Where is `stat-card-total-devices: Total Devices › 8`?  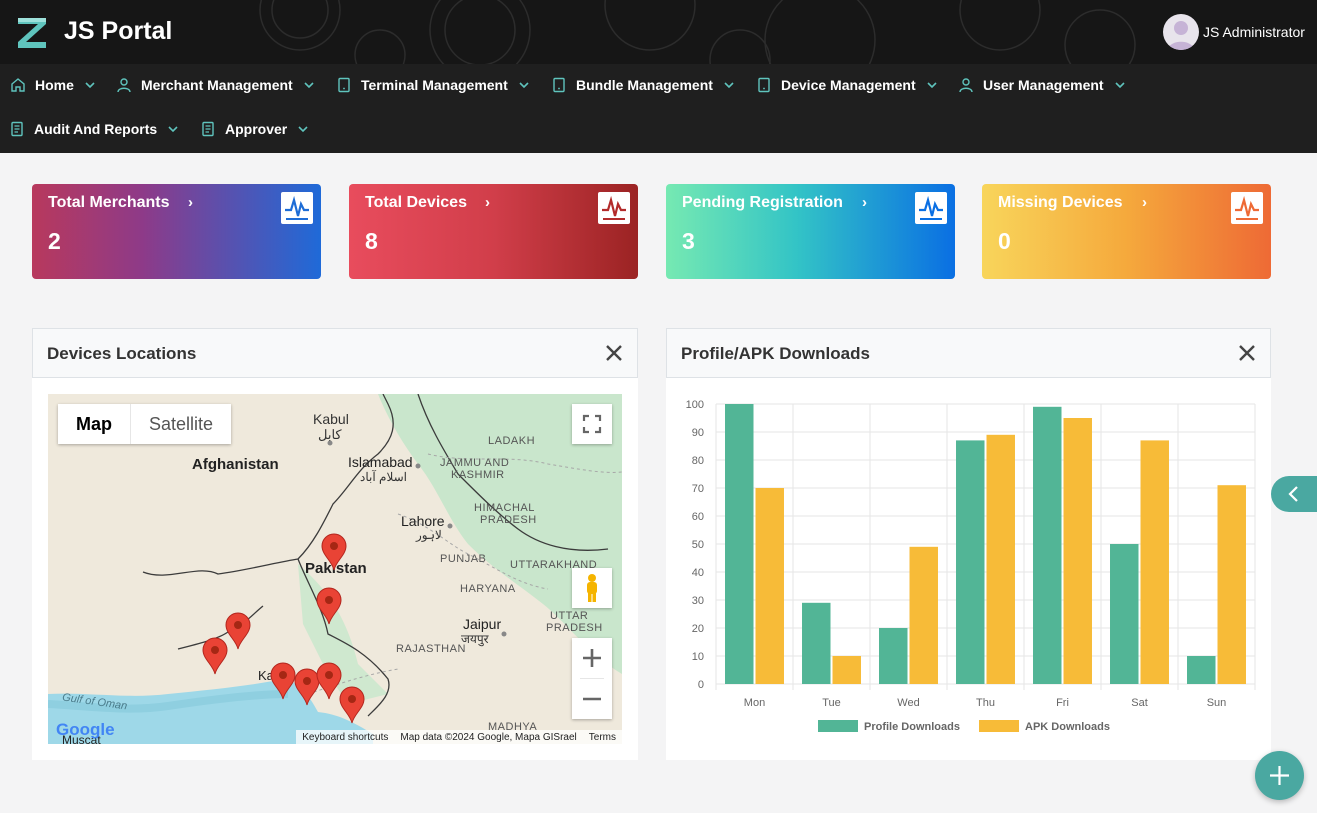 stat-card-total-devices: Total Devices › 8 is located at coordinates (493, 231).